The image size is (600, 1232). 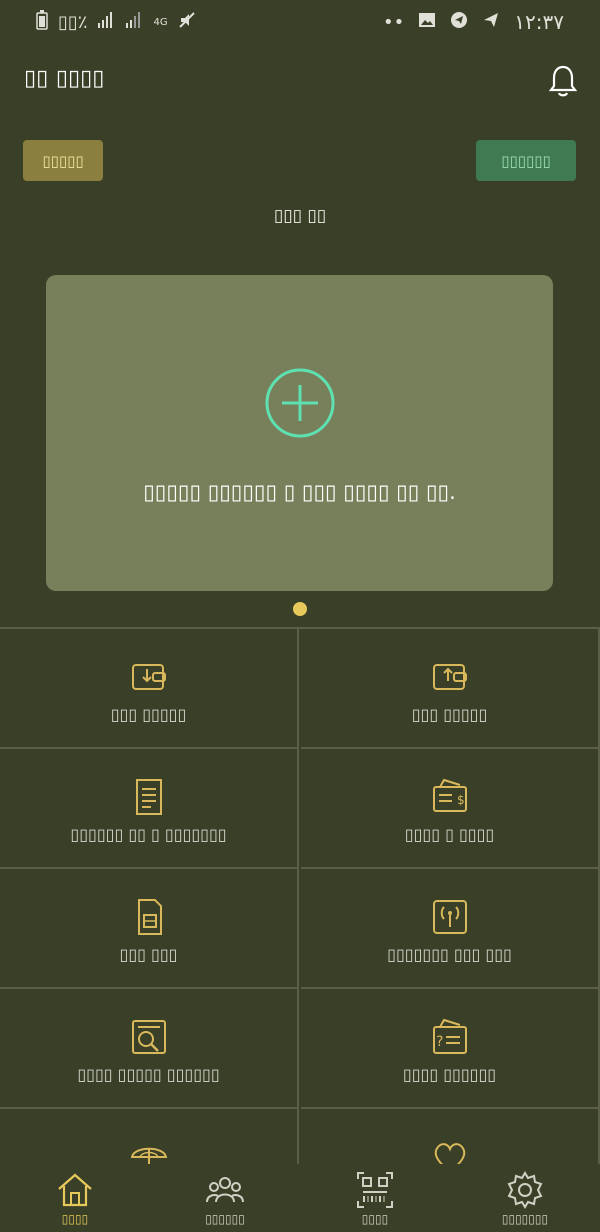 I want to click on plus-circle-icon, so click(x=300, y=403).